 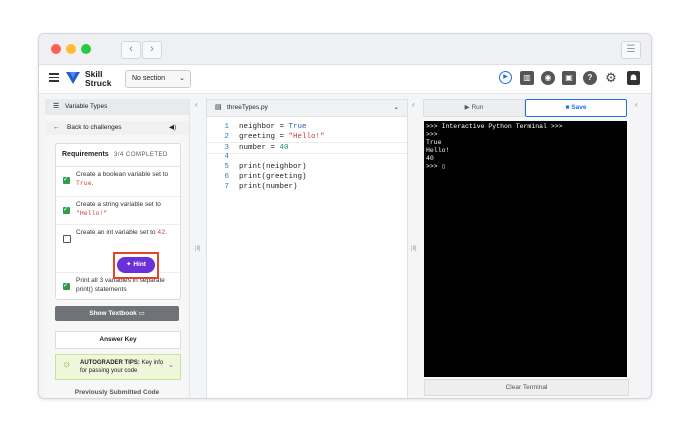 What do you see at coordinates (141, 313) in the screenshot?
I see `textbook-icon: ▭` at bounding box center [141, 313].